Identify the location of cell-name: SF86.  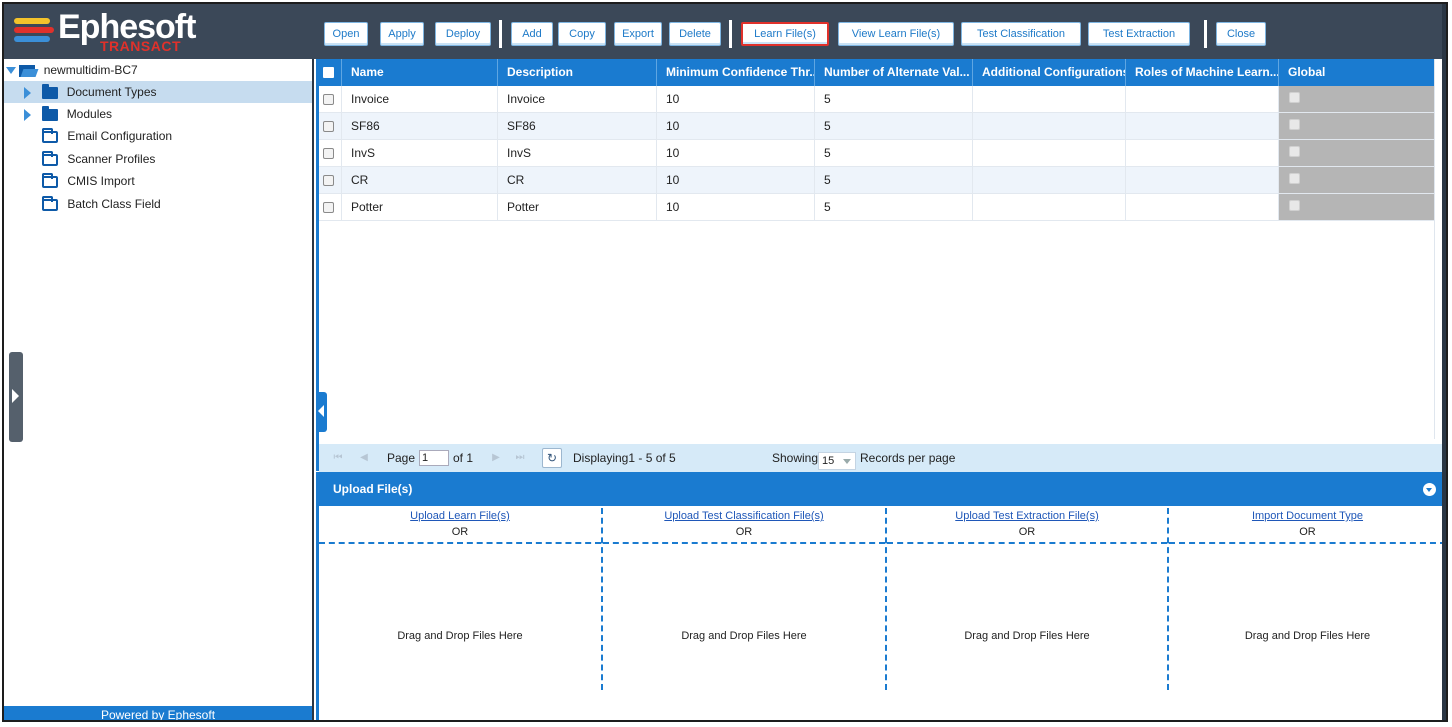
(420, 126).